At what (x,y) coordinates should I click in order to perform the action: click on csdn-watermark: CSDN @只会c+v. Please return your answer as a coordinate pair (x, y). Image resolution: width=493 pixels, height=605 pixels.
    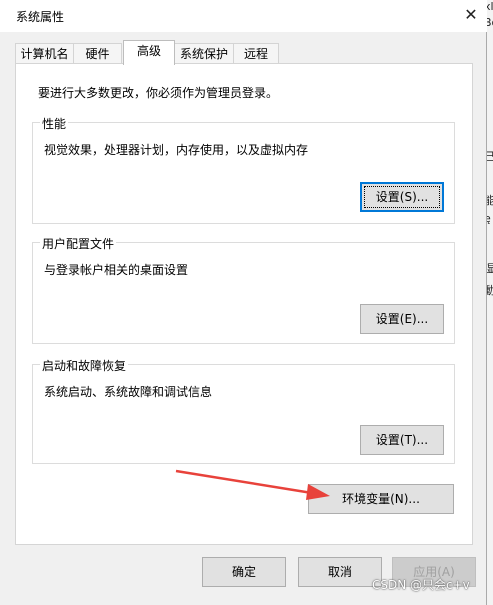
    Looking at the image, I should click on (421, 585).